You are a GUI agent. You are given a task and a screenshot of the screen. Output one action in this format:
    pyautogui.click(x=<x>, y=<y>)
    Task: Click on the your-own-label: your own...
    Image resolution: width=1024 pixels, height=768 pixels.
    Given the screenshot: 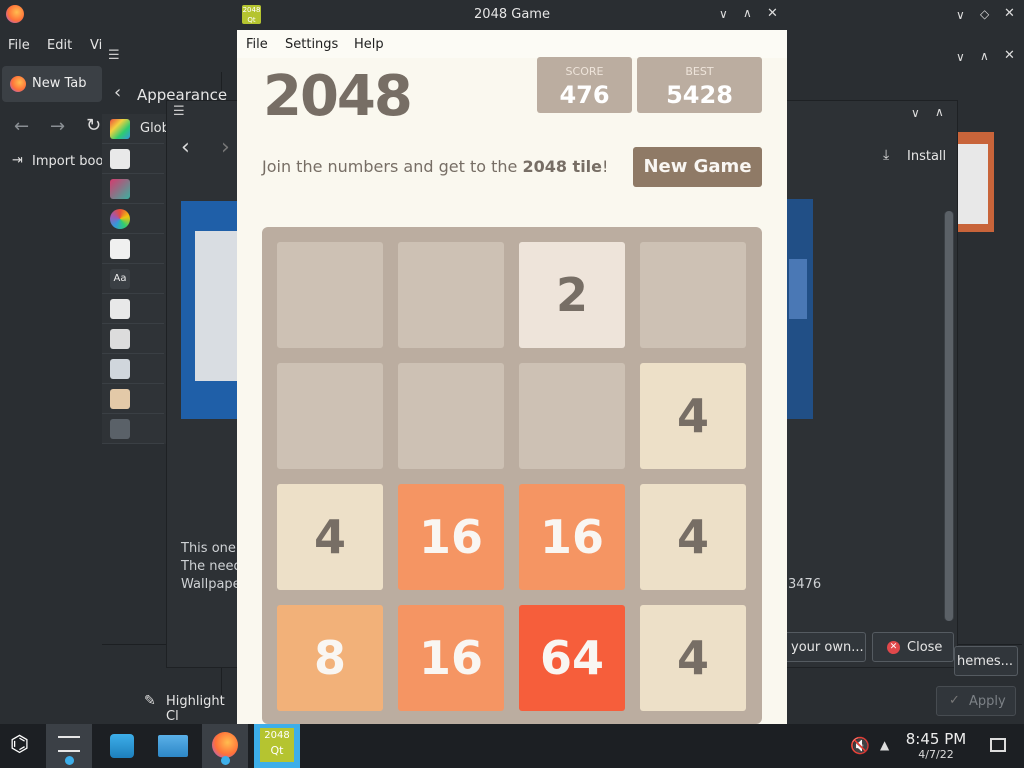 What is the action you would take?
    pyautogui.click(x=827, y=647)
    